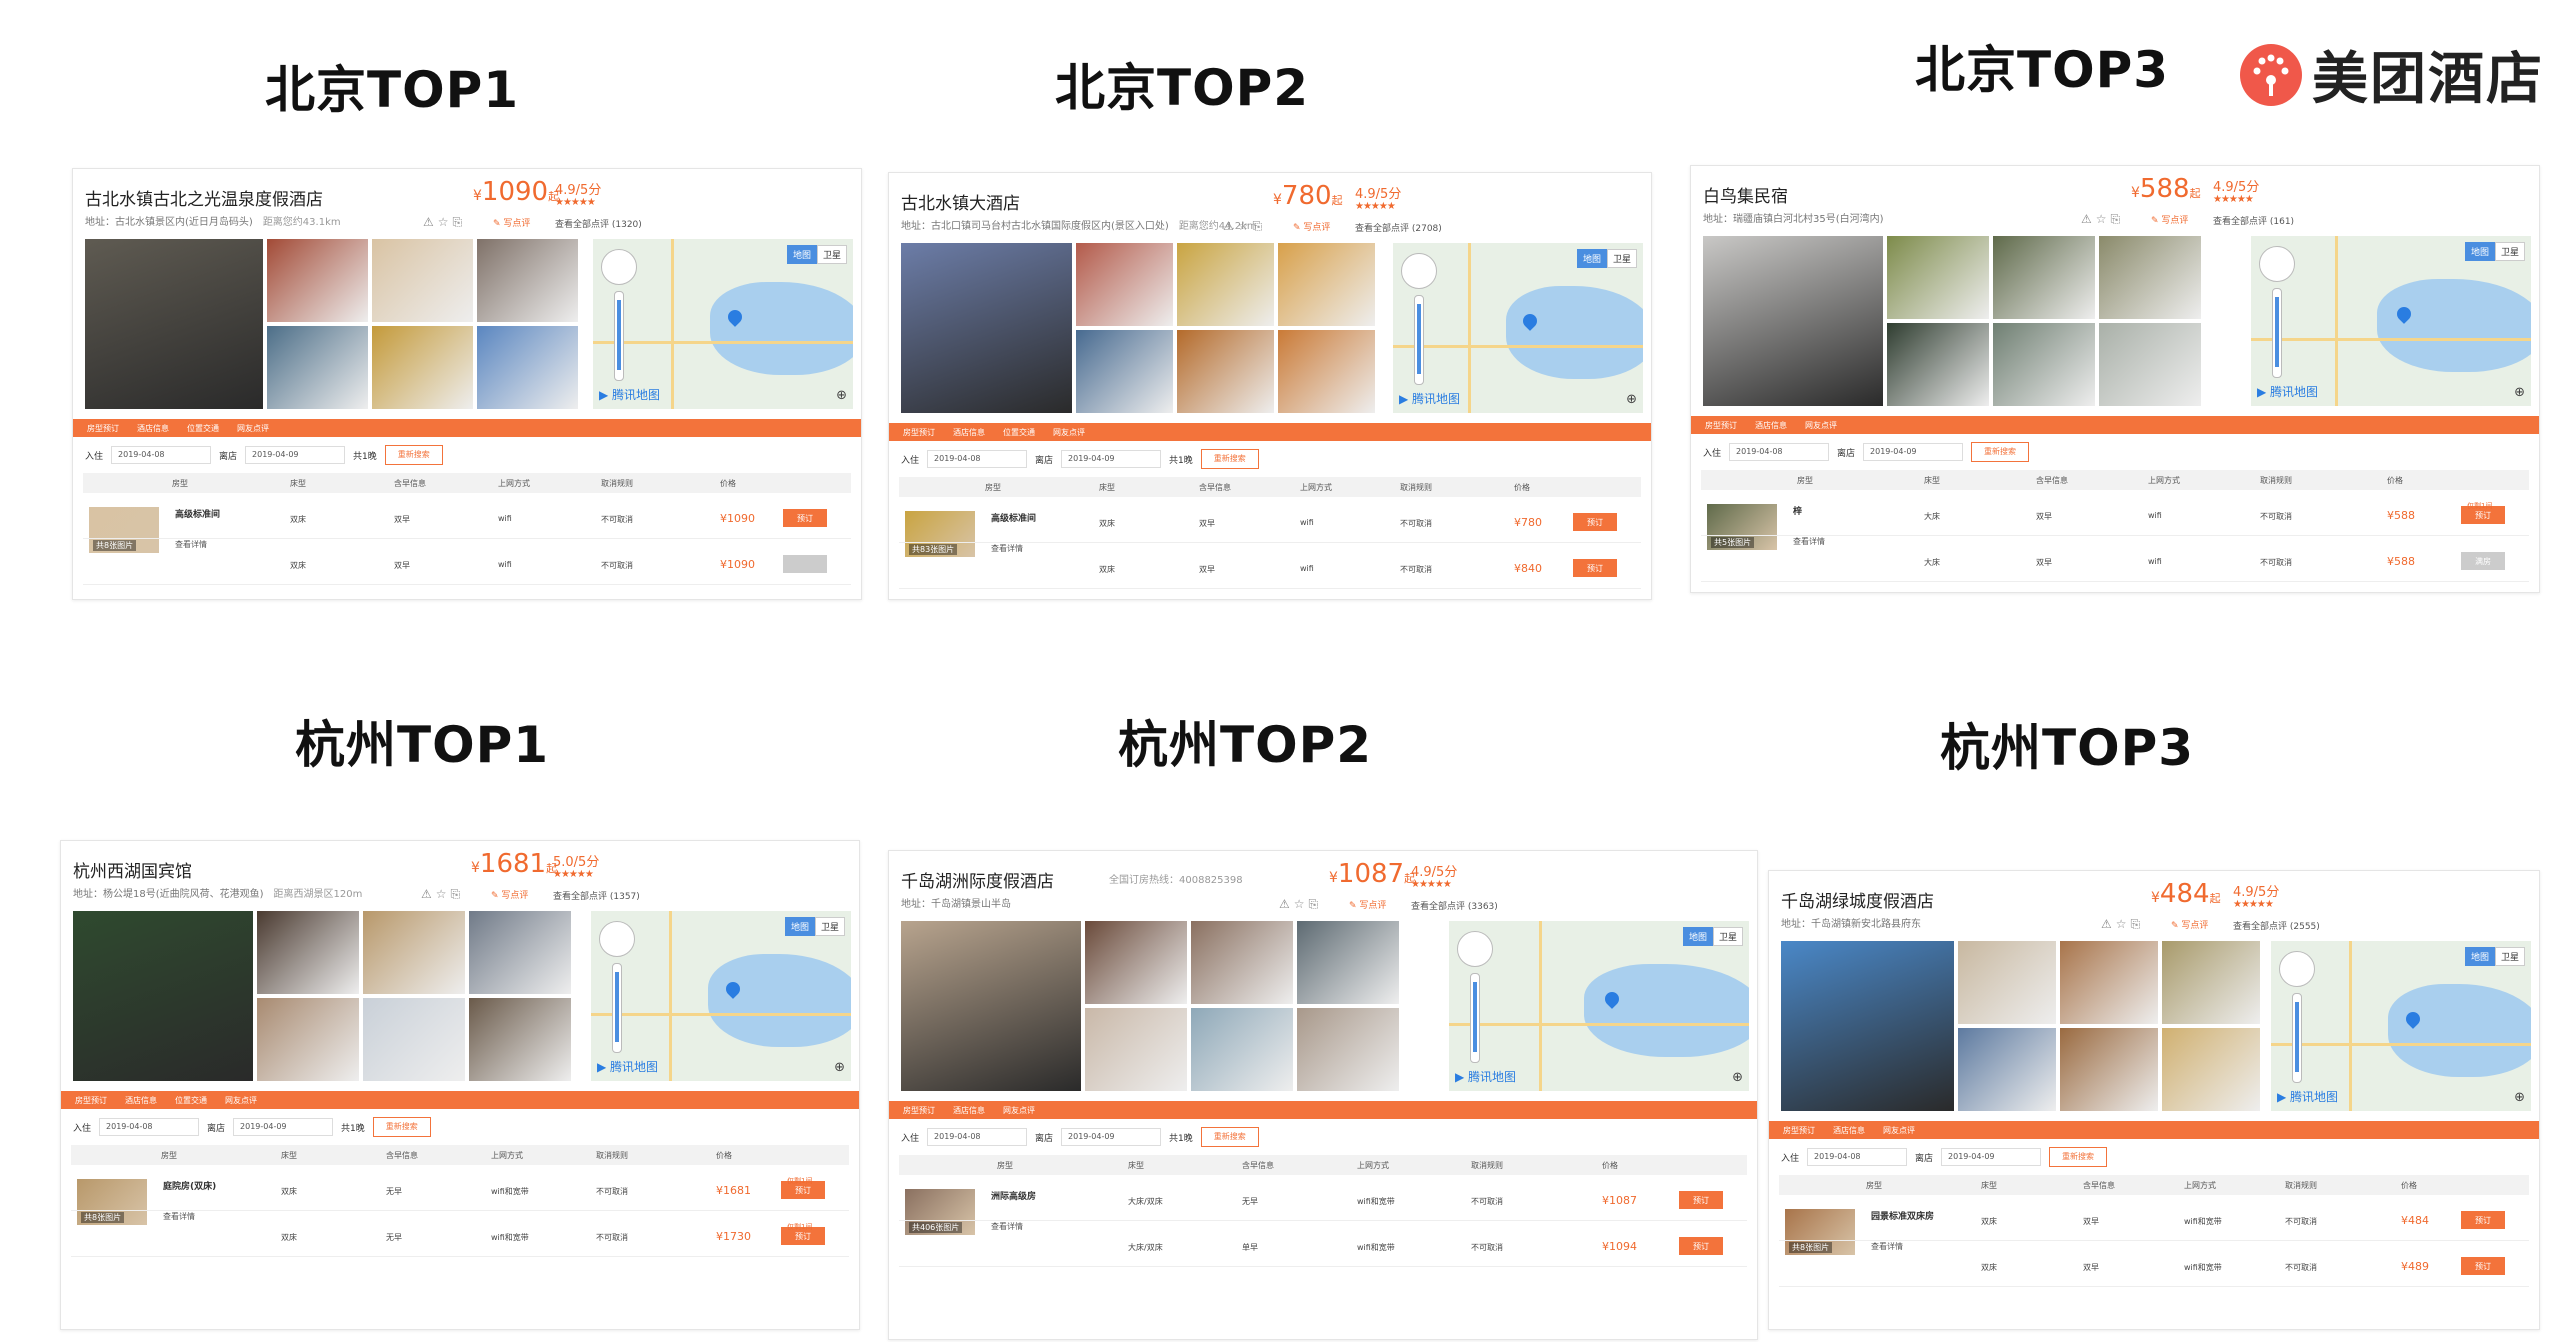 The image size is (2560, 1342). I want to click on checkout-date-input: 2019-04-09, so click(1913, 452).